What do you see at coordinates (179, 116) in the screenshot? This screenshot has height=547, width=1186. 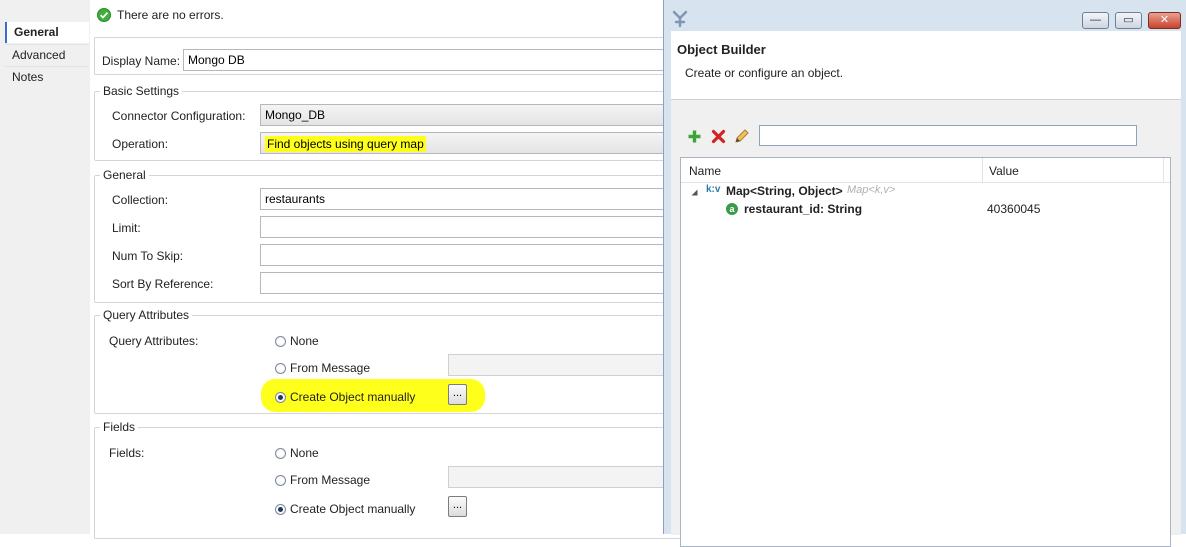 I see `connector-configuration-label: Connector Configuration:` at bounding box center [179, 116].